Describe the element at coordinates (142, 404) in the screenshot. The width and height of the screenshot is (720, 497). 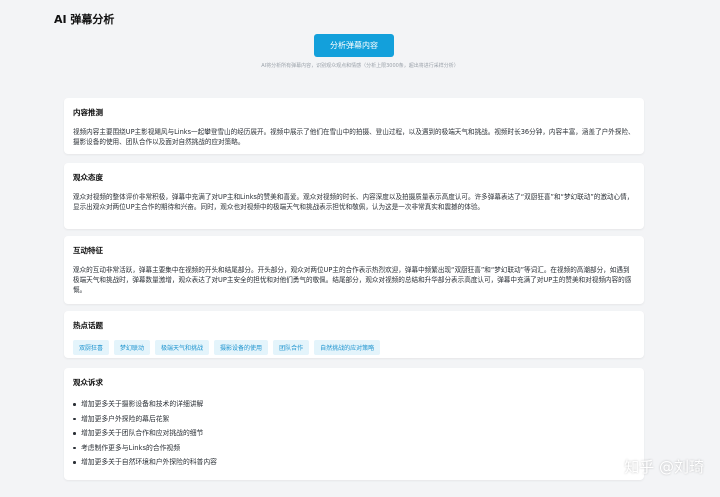
I see `demand-text: 增加更多关于摄影设备和技术的详细讲解` at that location.